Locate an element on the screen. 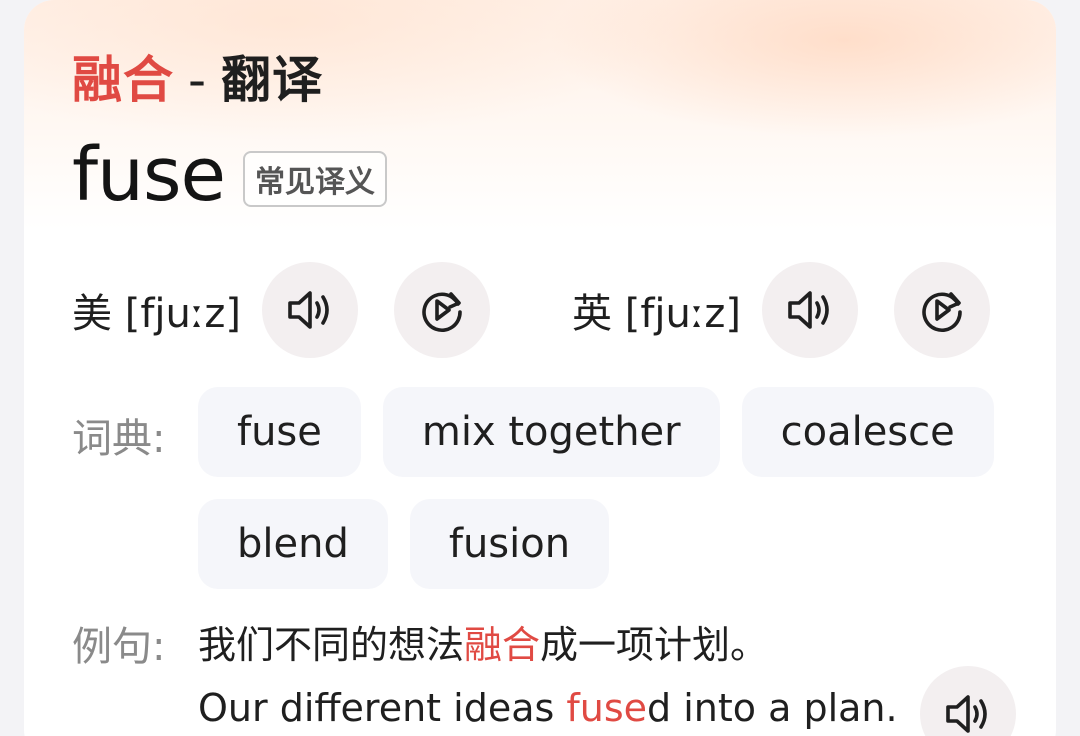 Image resolution: width=1080 pixels, height=736 pixels. play-example-button is located at coordinates (968, 701).